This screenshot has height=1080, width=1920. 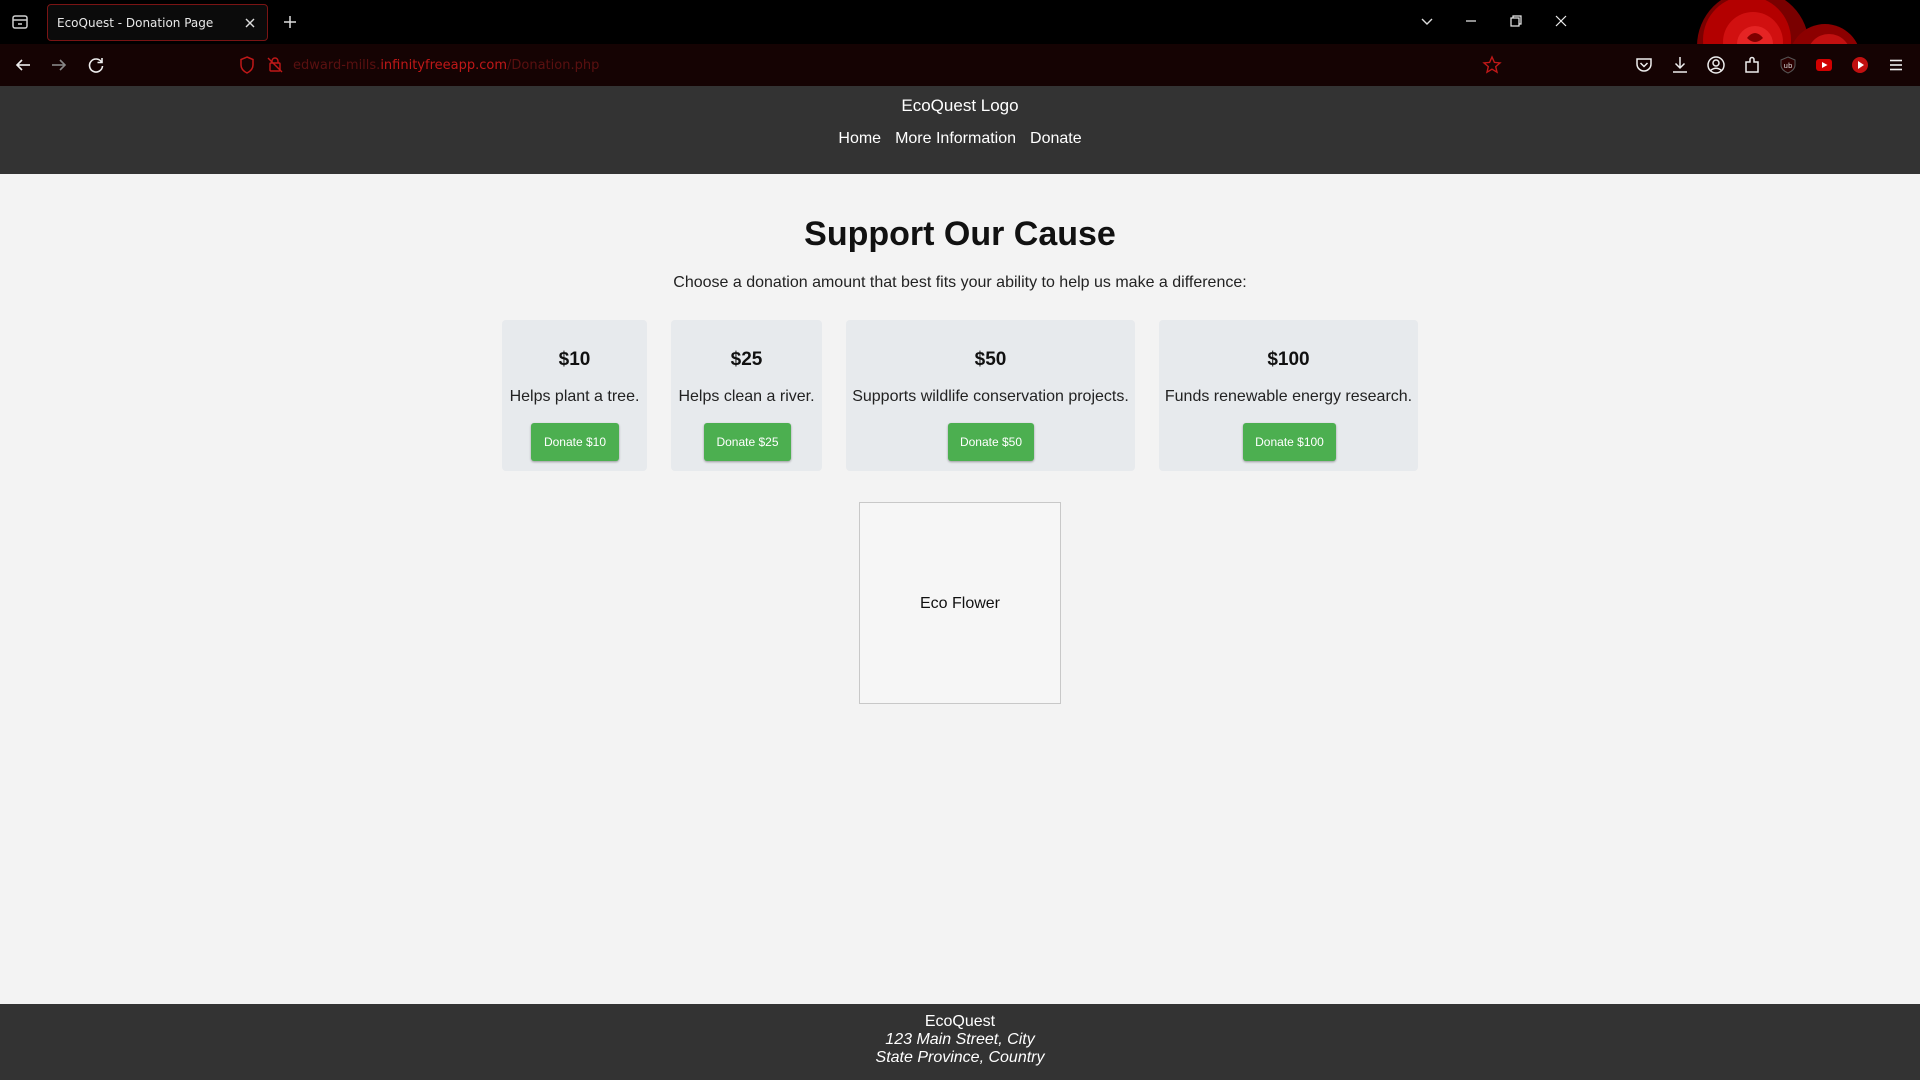 What do you see at coordinates (23, 65) in the screenshot?
I see `back-arrow-icon` at bounding box center [23, 65].